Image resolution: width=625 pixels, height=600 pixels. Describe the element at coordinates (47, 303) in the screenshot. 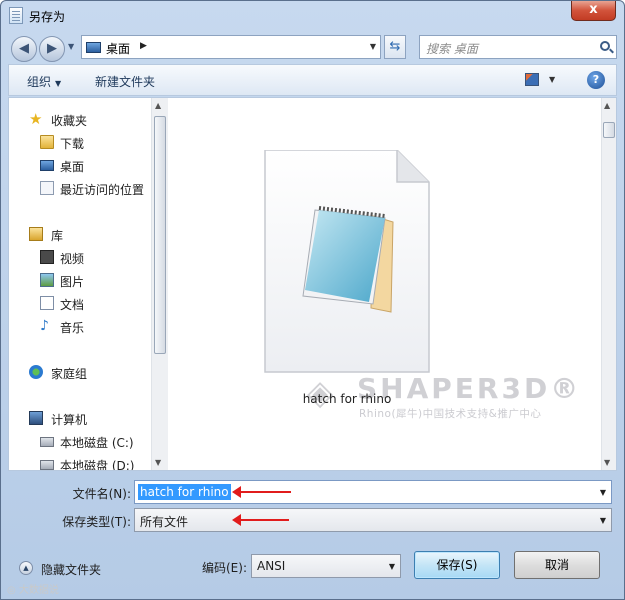

I see `documents-icon` at that location.